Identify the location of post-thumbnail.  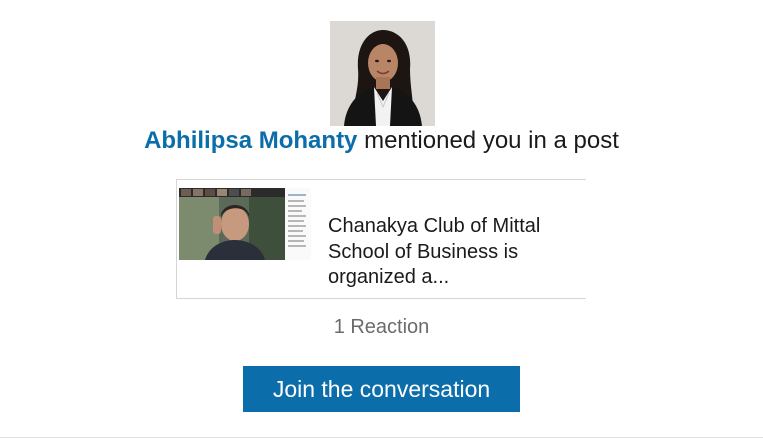
(245, 224).